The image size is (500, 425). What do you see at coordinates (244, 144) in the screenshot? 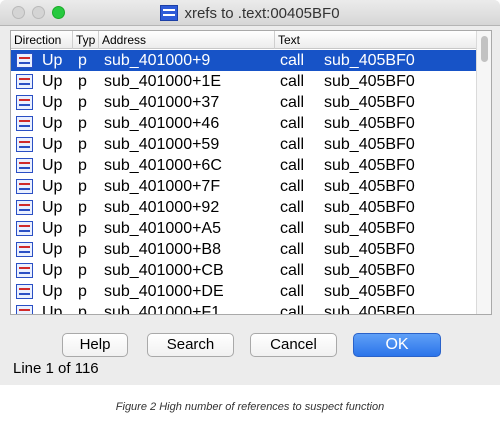
I see `table-row: Up p sub_401000+59 call sub_405BF0` at bounding box center [244, 144].